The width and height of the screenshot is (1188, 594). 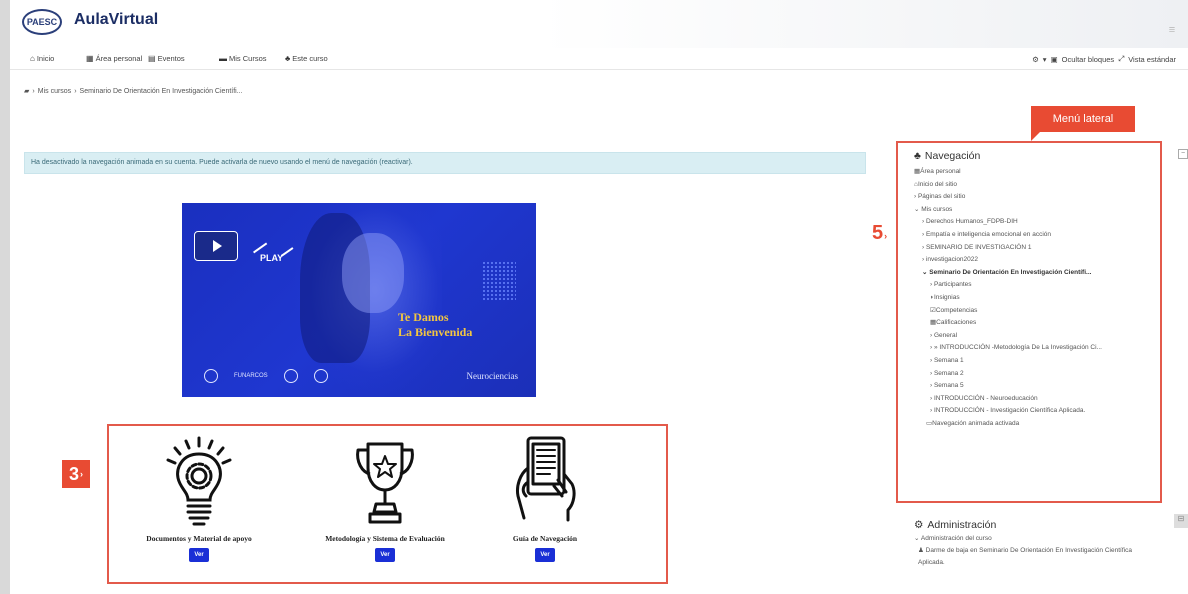 What do you see at coordinates (90, 58) in the screenshot?
I see `dashboard-icon: ▦` at bounding box center [90, 58].